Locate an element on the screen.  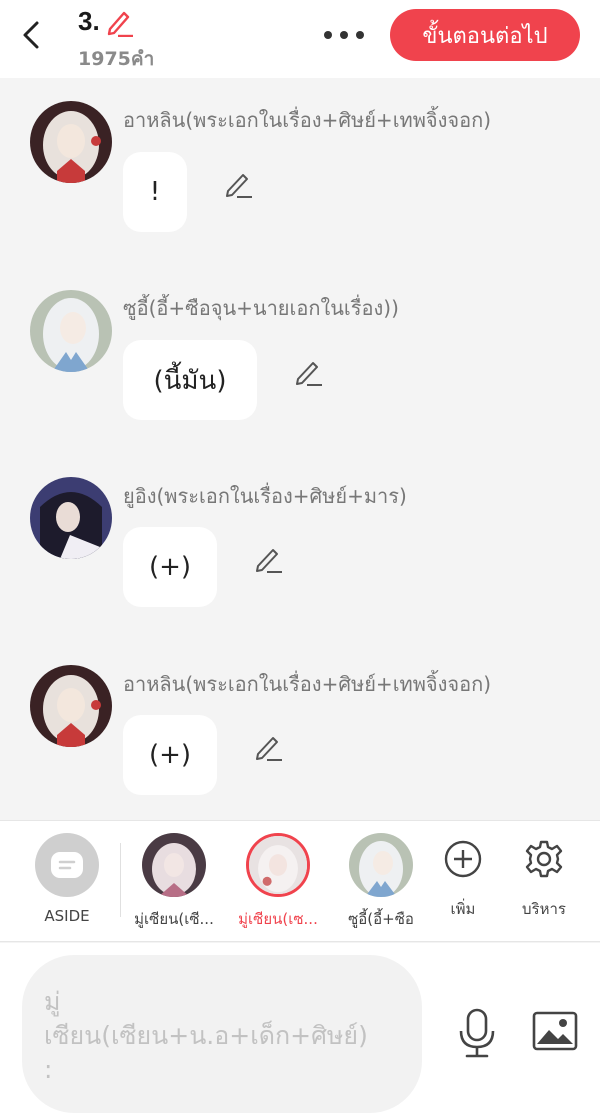
word-count: 1975คำ is located at coordinates (116, 59).